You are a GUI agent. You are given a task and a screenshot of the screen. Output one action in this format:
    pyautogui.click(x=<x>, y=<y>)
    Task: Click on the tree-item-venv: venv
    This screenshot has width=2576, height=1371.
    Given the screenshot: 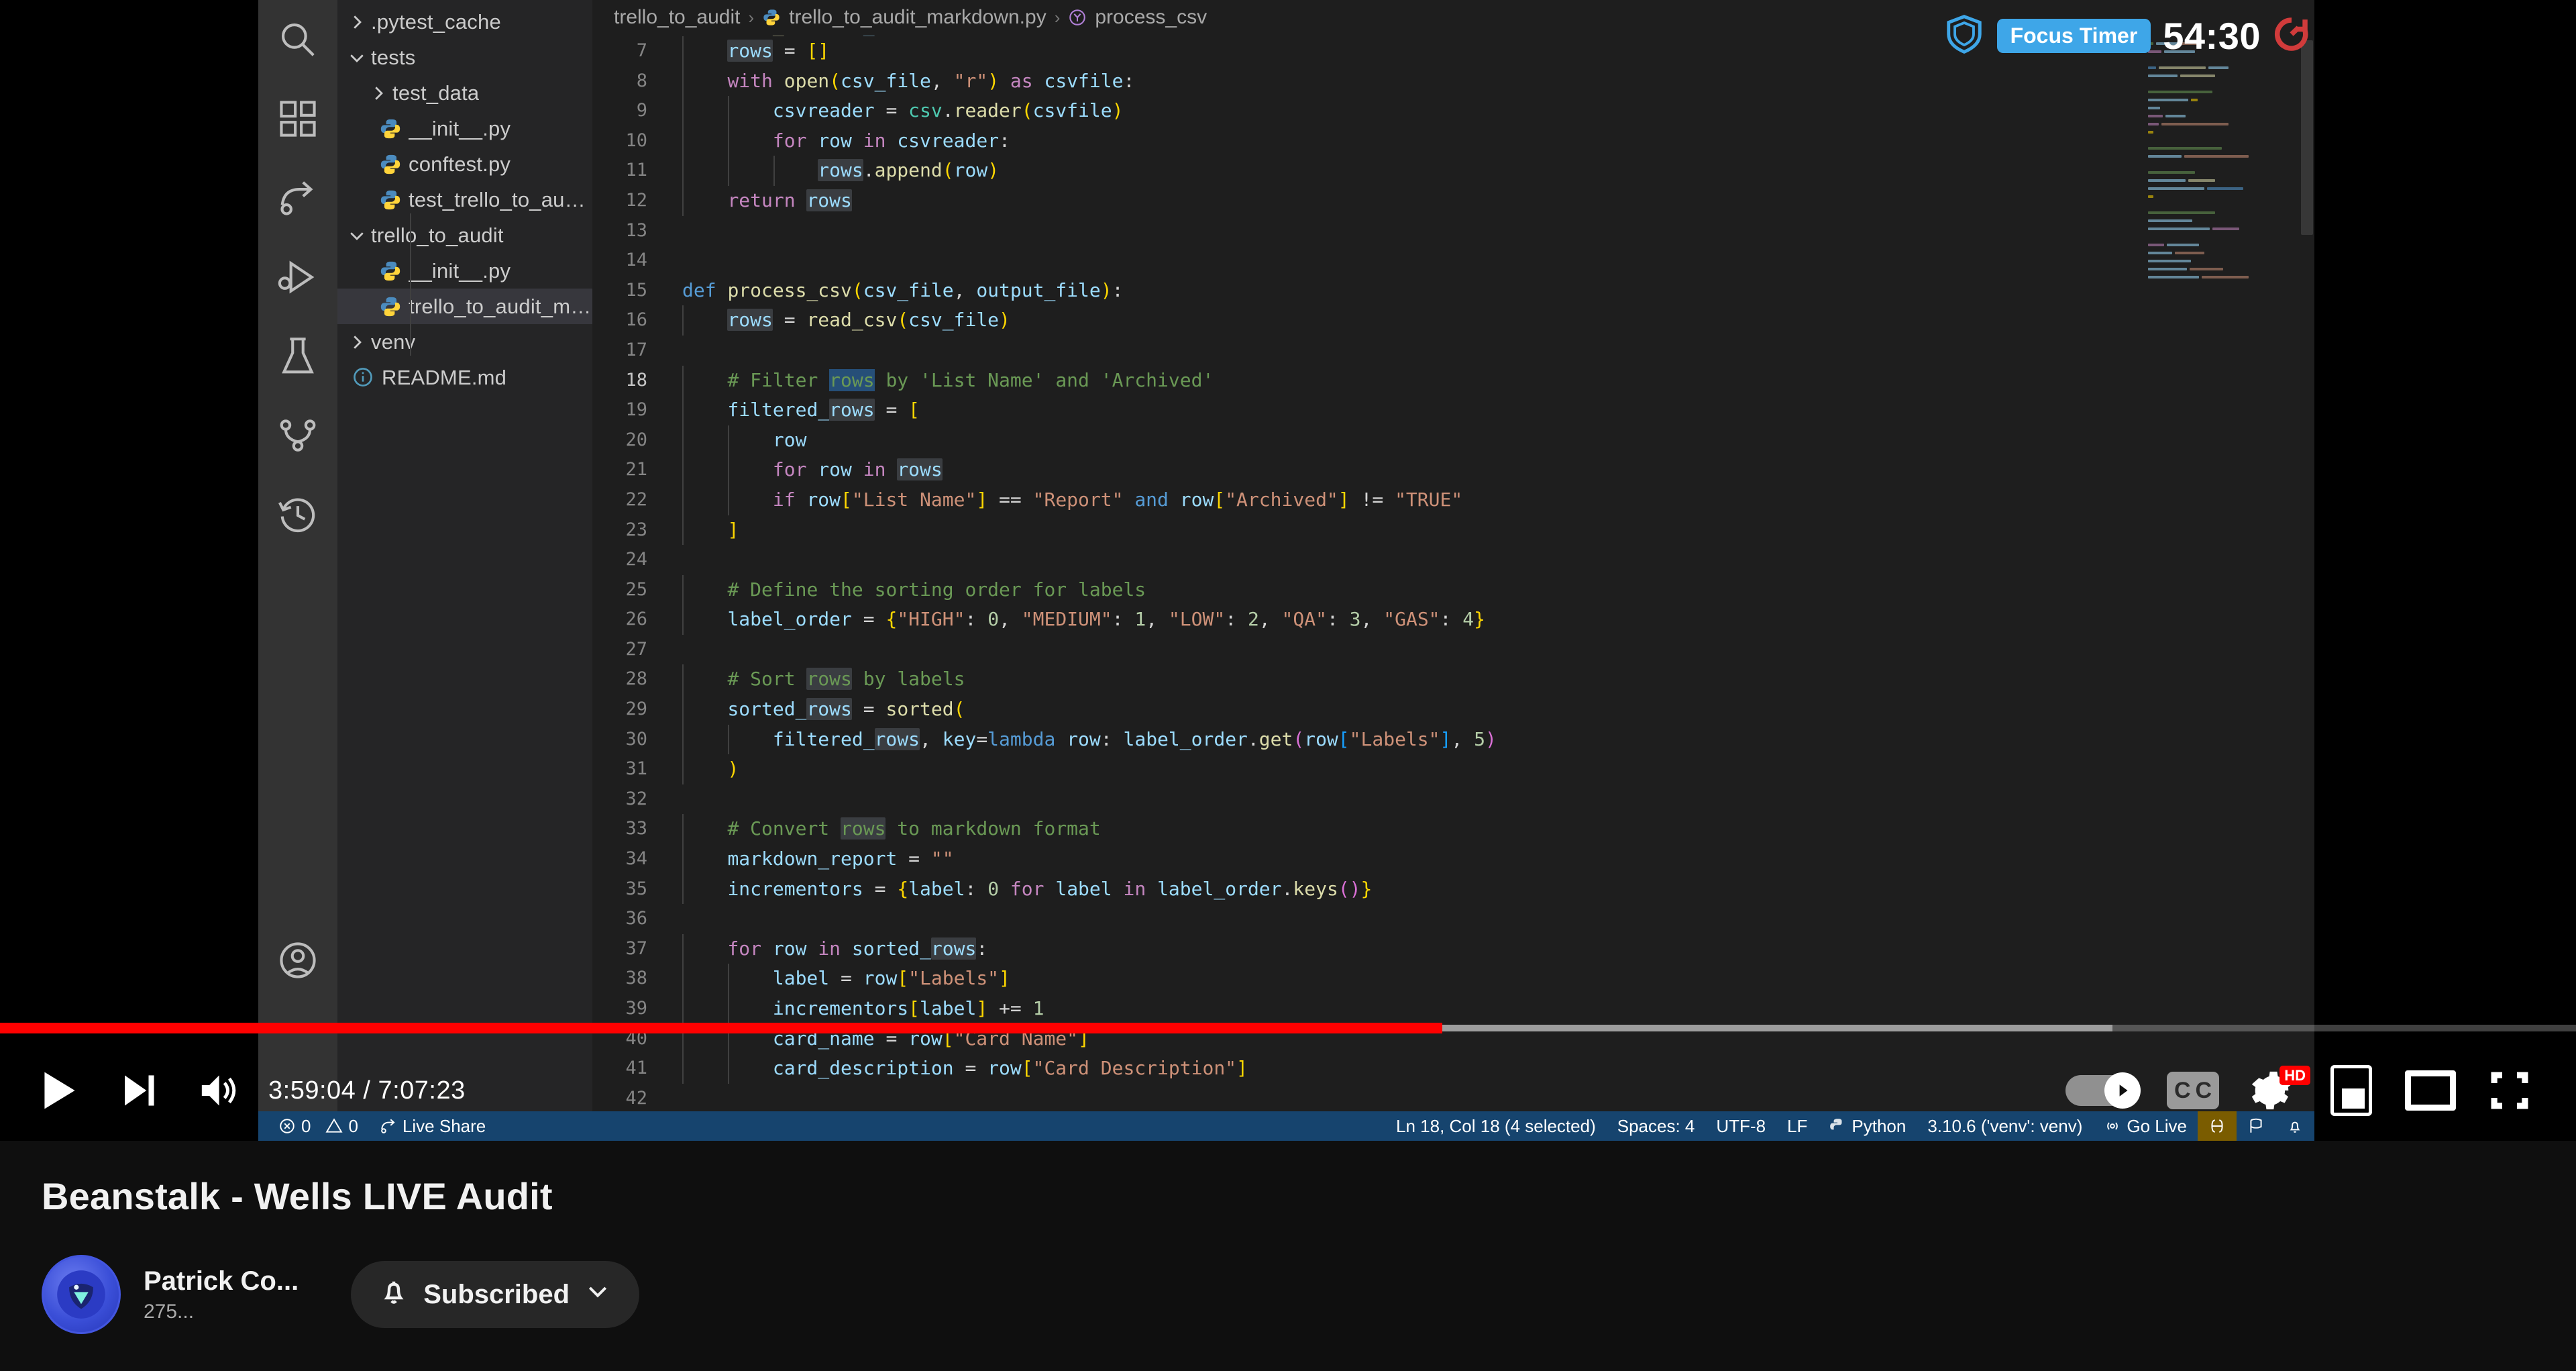 What is the action you would take?
    pyautogui.click(x=464, y=342)
    